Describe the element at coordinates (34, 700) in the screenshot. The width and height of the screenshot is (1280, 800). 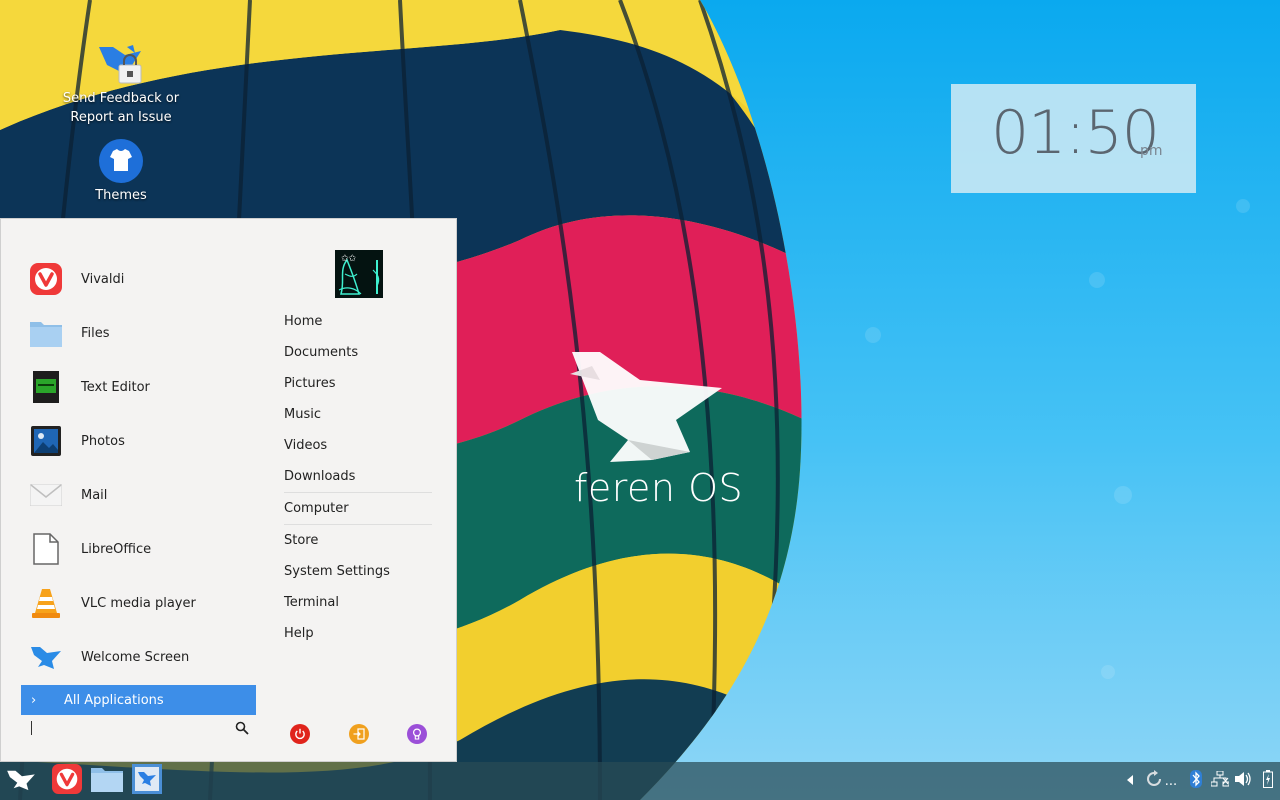
I see `chevron-right-icon: ›` at that location.